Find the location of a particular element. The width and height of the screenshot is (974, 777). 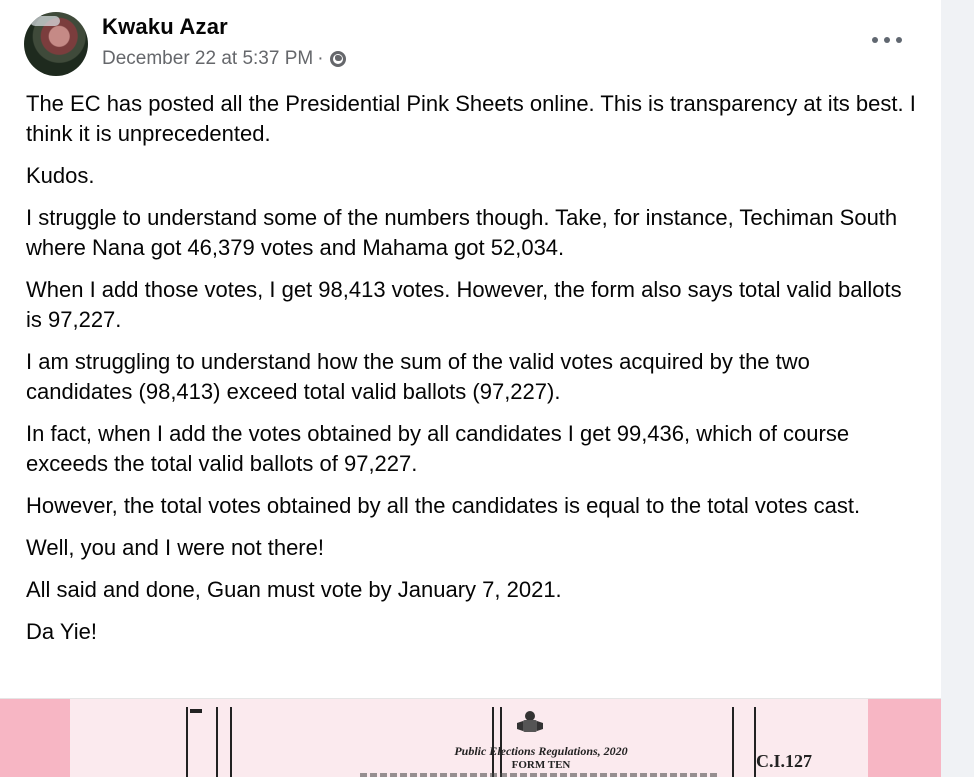

post-header: Kwaku Azar December 22 at 5:37 PM · is located at coordinates (469, 44).